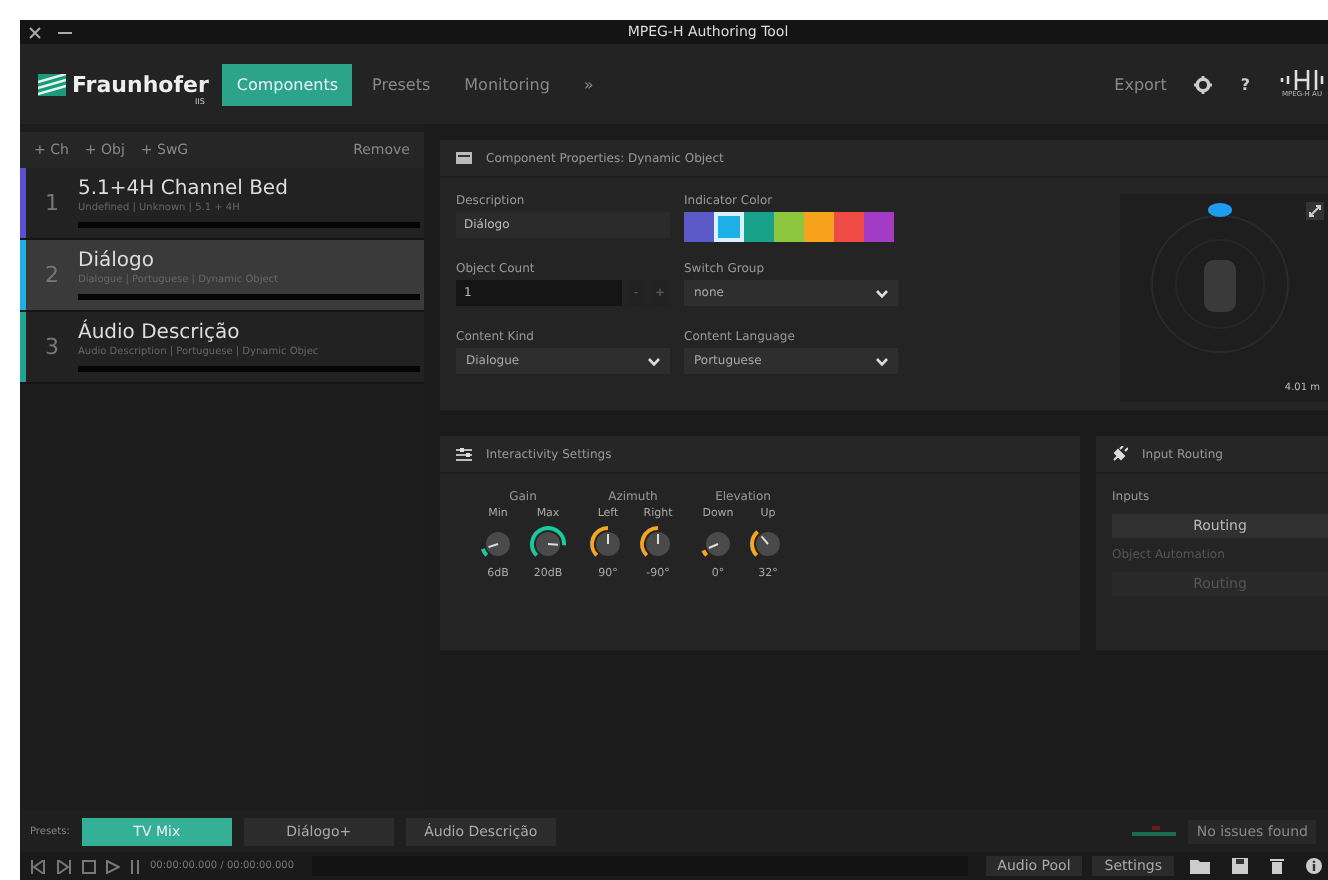  Describe the element at coordinates (113, 866) in the screenshot. I see `play-icon` at that location.